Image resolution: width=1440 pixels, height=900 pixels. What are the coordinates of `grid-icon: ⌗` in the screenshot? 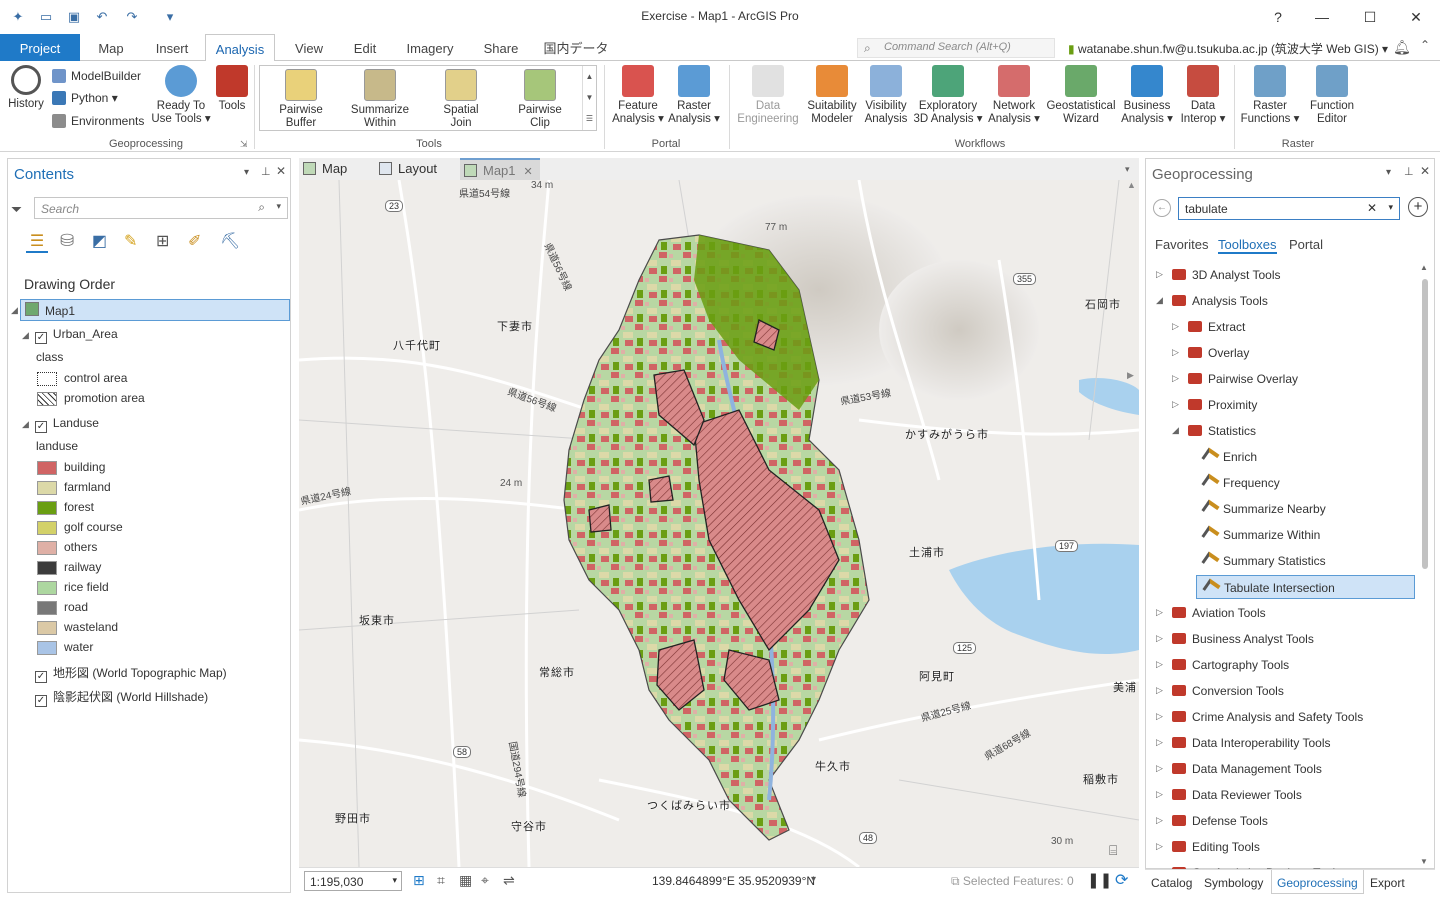 It's located at (441, 880).